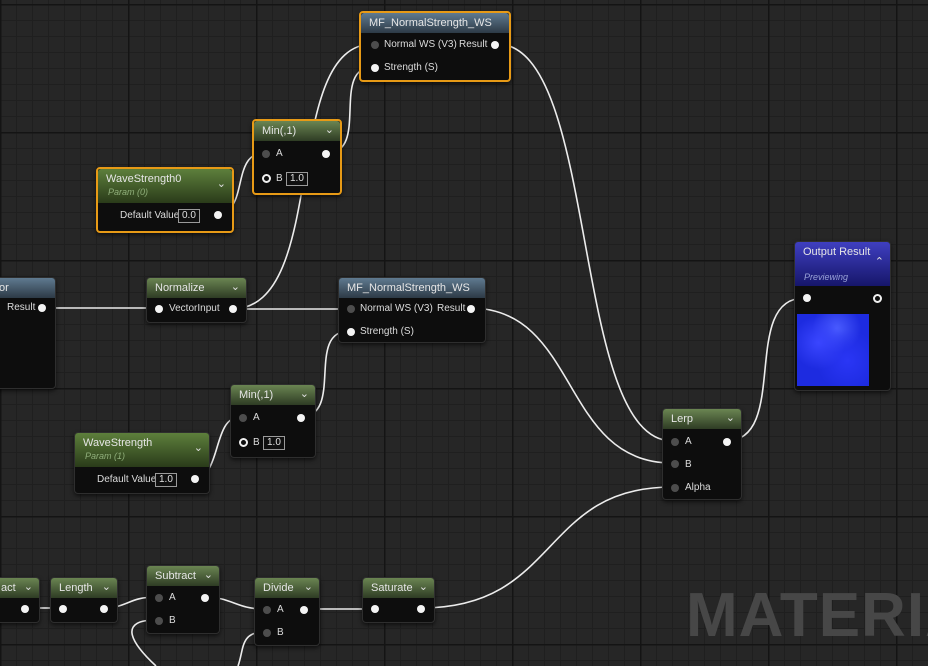  I want to click on node-title: Output Result, so click(837, 252).